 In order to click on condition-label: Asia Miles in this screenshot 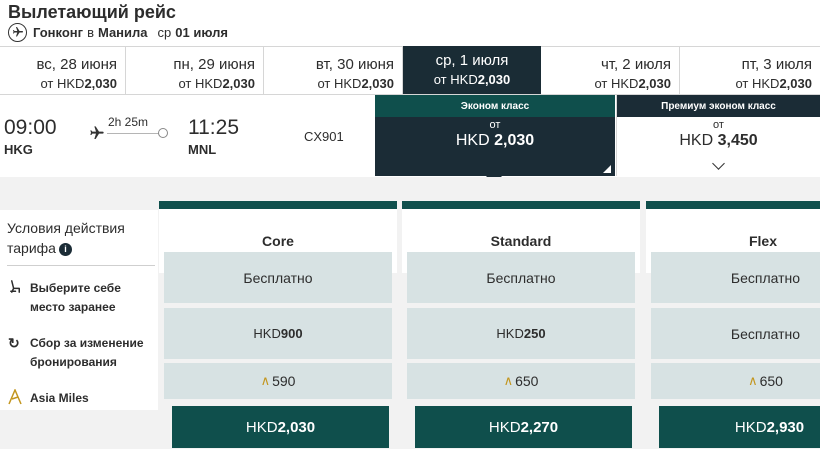, I will do `click(59, 398)`.